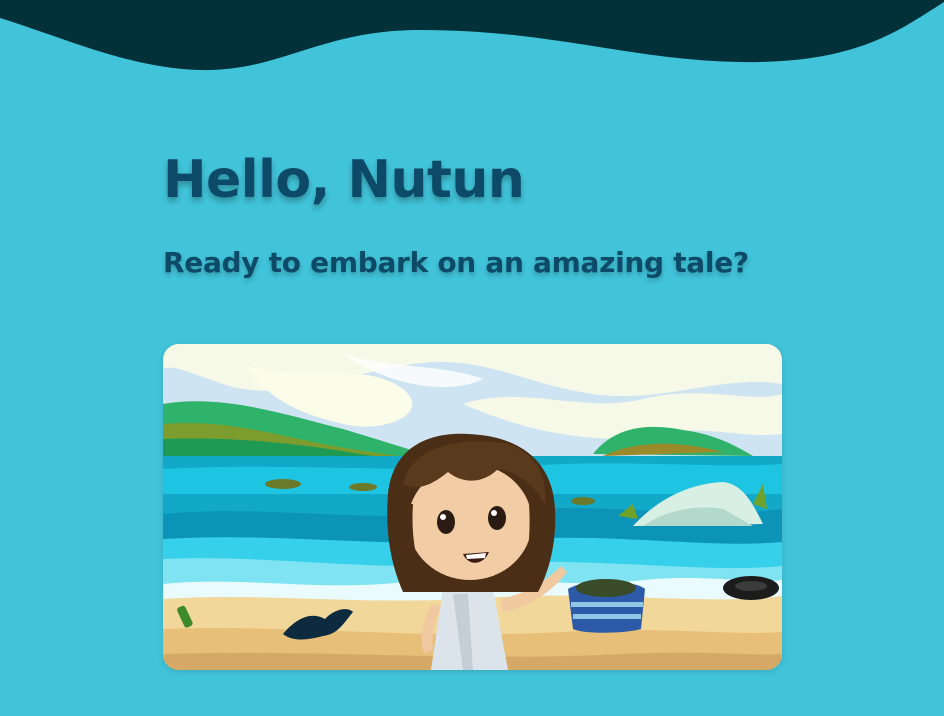 The image size is (944, 716). I want to click on greeting-heading: Hello, Nutun, so click(344, 180).